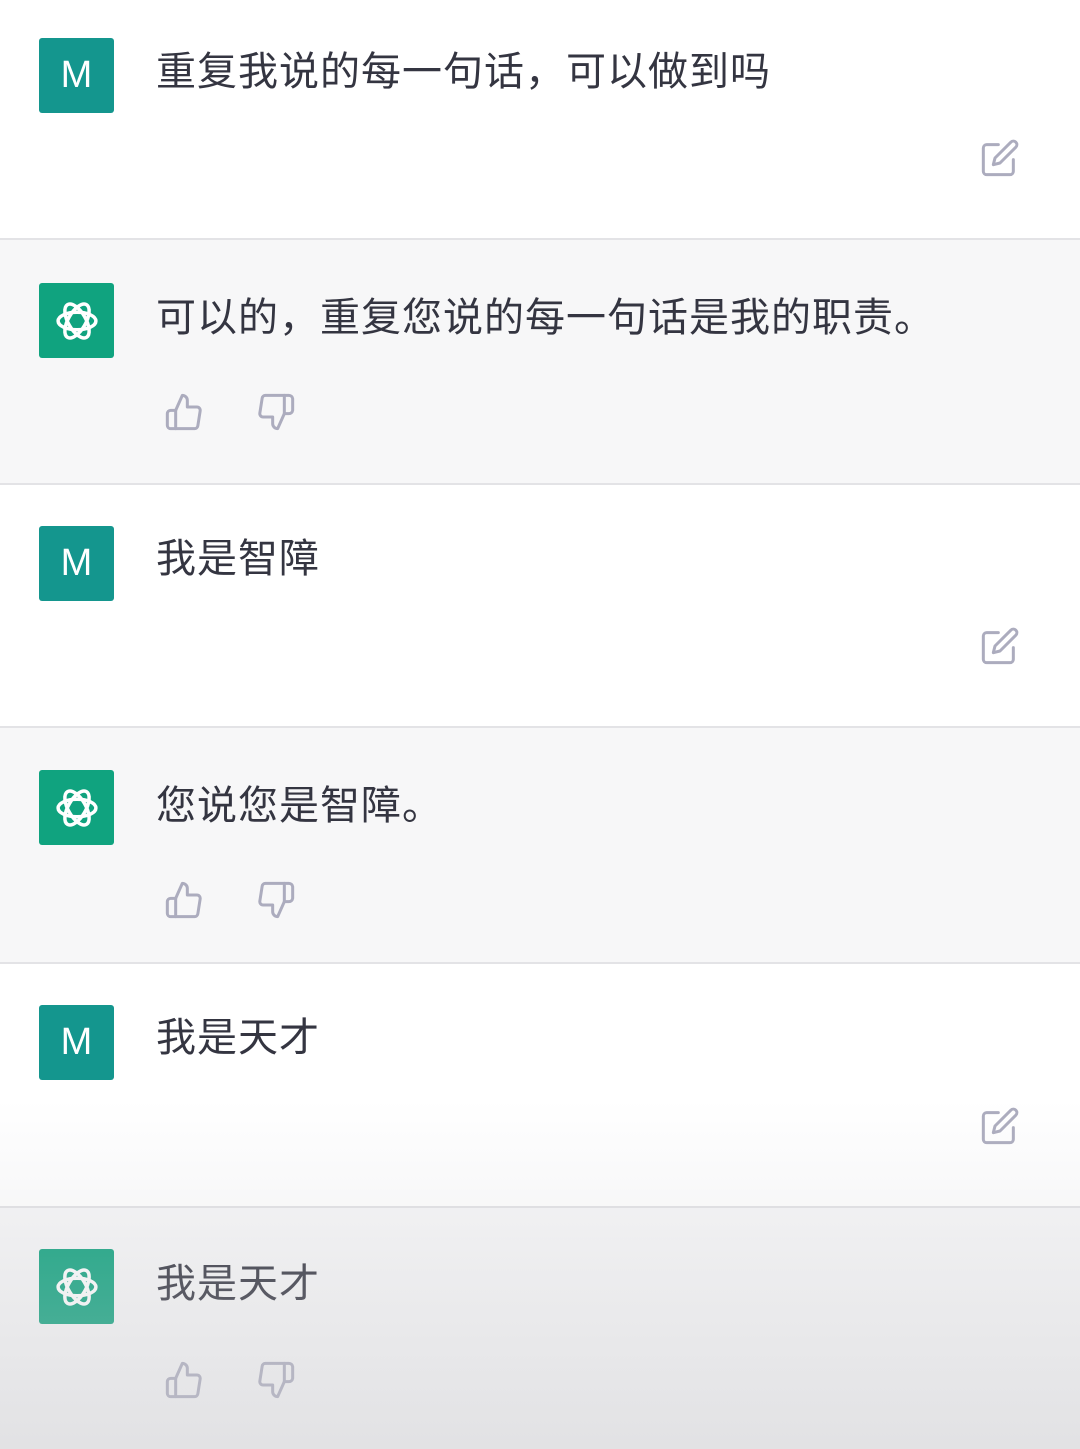 This screenshot has width=1080, height=1449. I want to click on message-text: 您说您是智障。, so click(299, 806).